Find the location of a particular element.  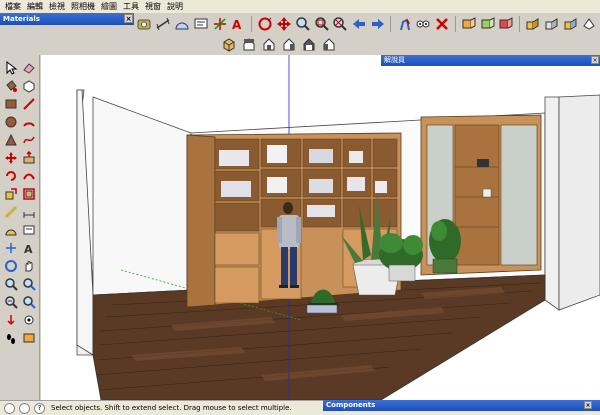

left-view-icon is located at coordinates (329, 44).